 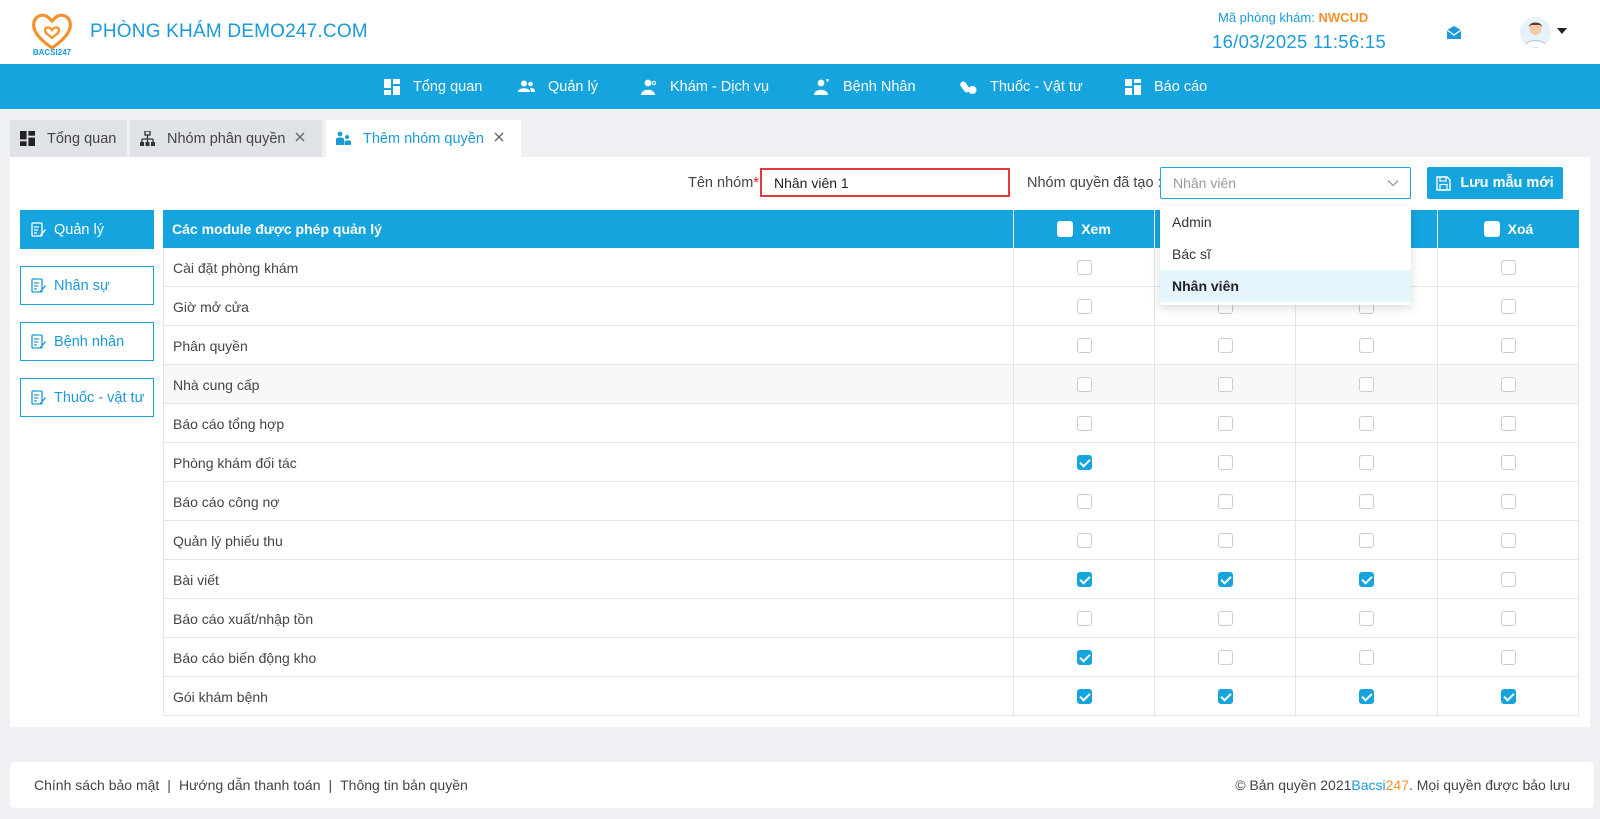 I want to click on column-header-view: Xem, so click(x=1083, y=229).